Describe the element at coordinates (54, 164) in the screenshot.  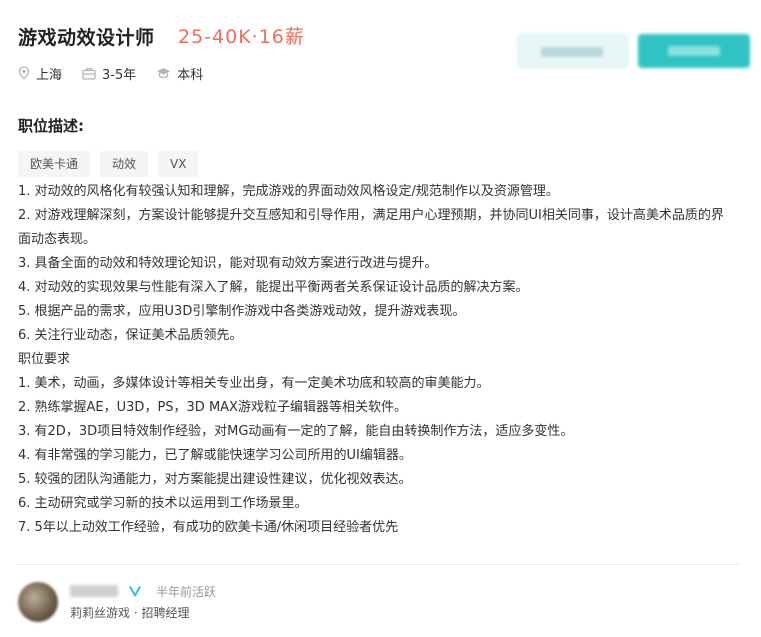
I see `tag: 欧美卡通` at that location.